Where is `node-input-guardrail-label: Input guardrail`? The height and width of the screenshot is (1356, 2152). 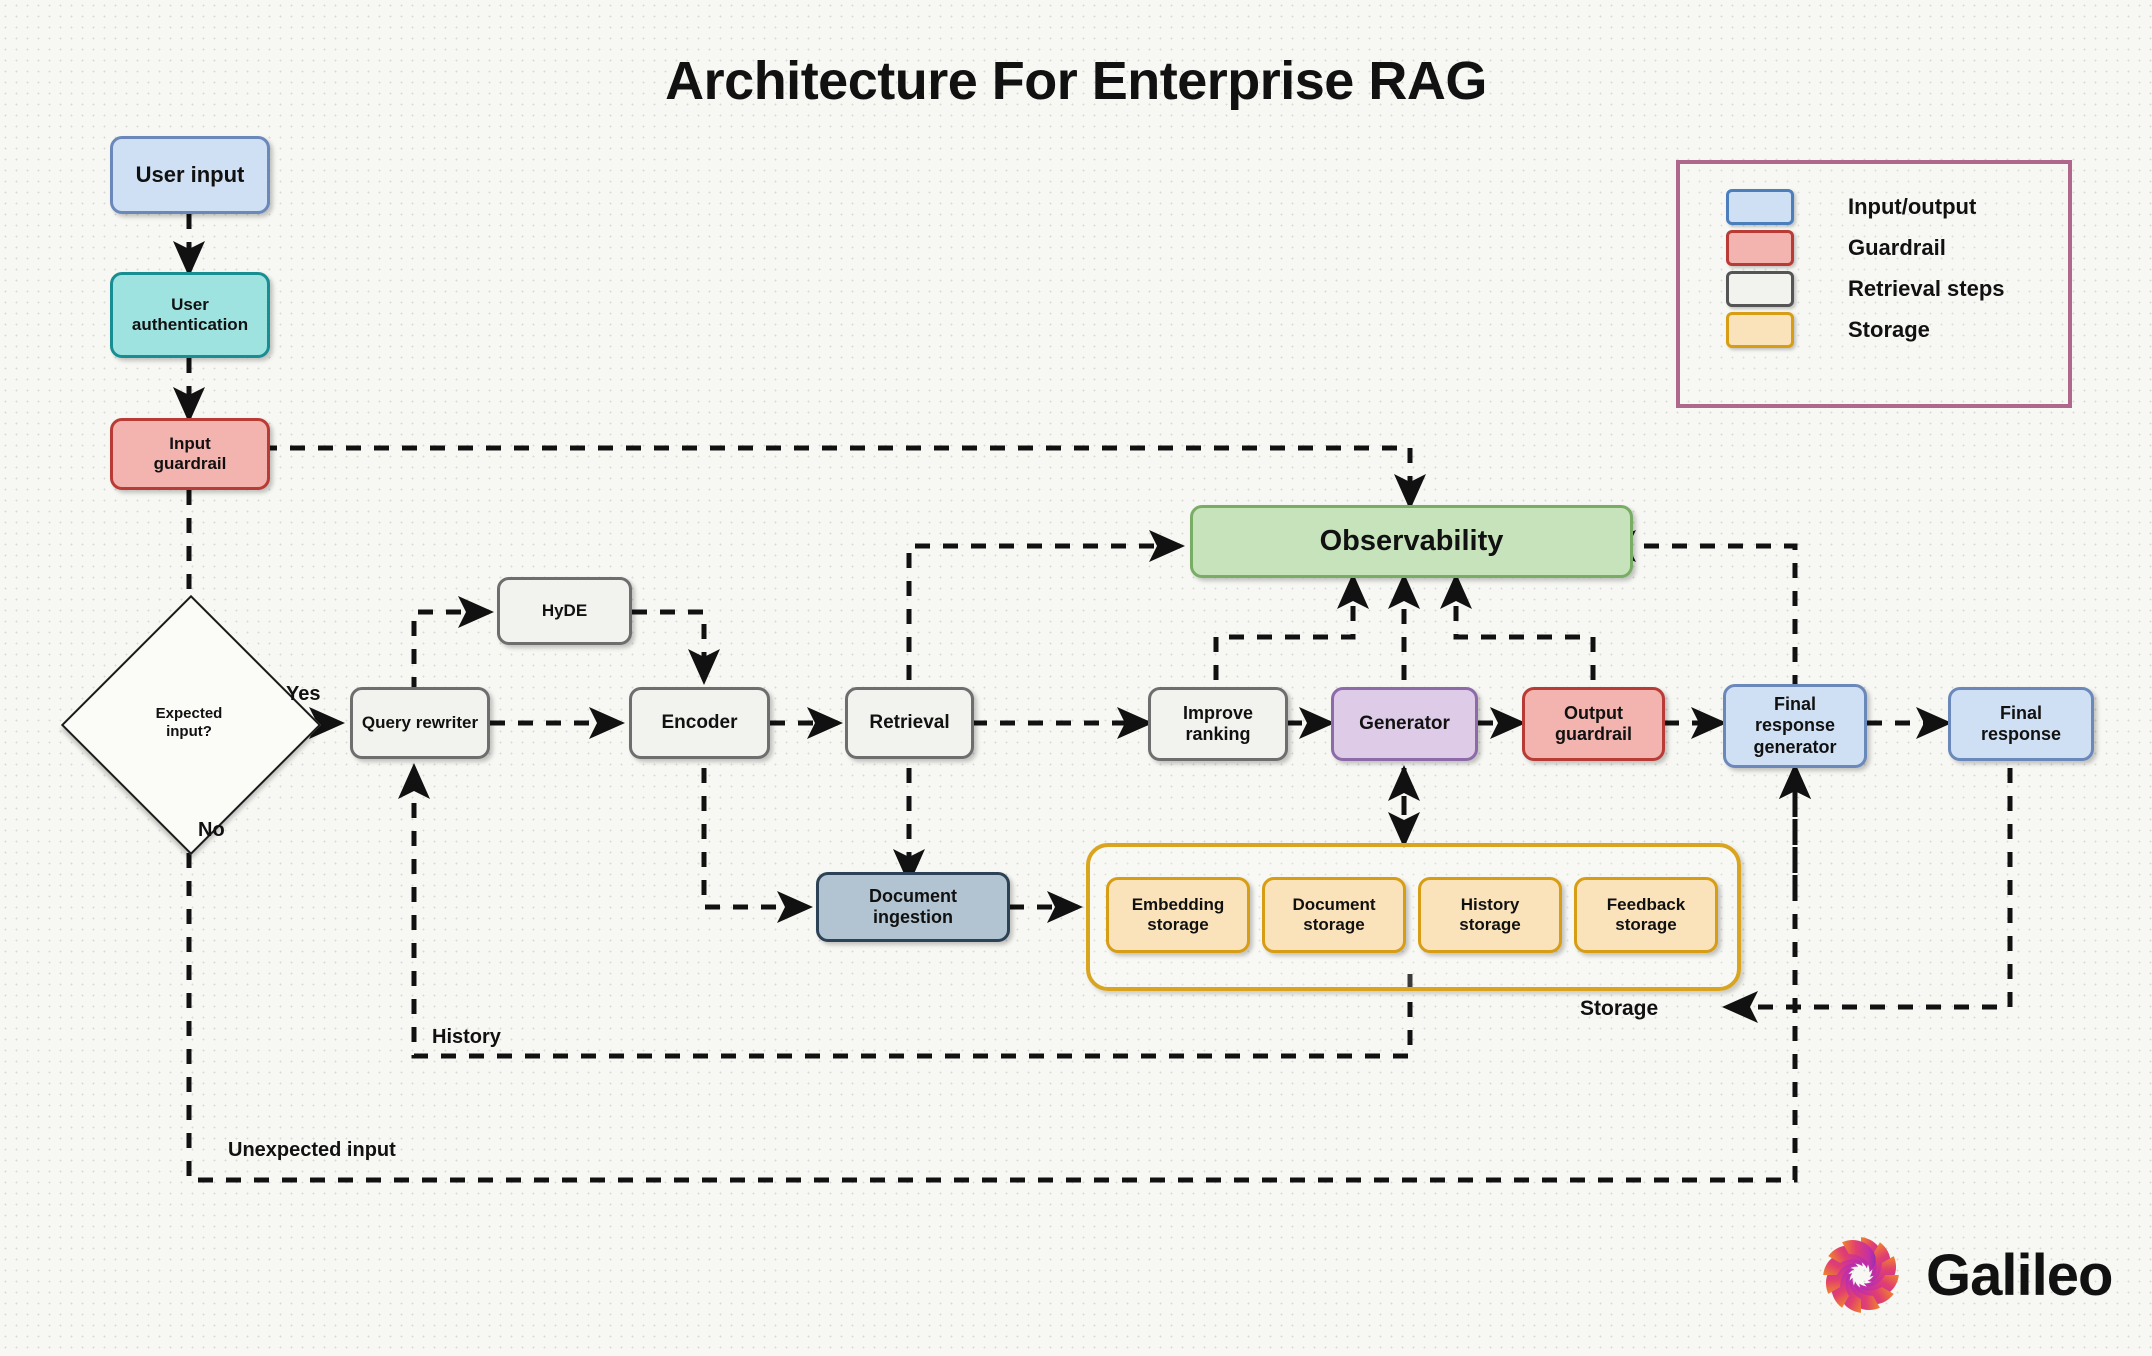 node-input-guardrail-label: Input guardrail is located at coordinates (190, 453).